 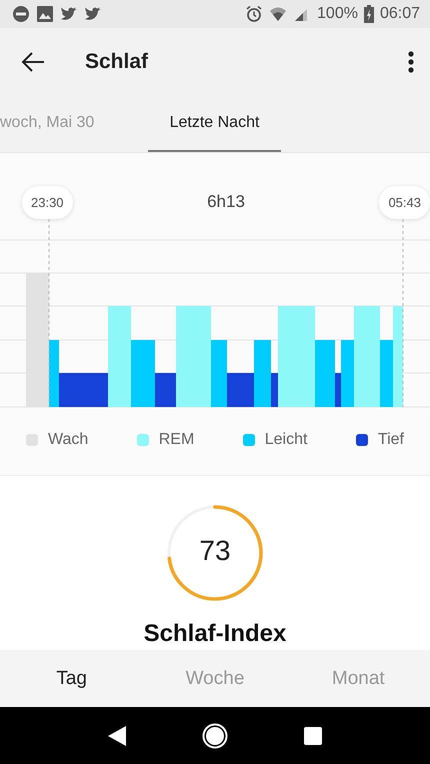 What do you see at coordinates (391, 440) in the screenshot?
I see `legend-label: Tief` at bounding box center [391, 440].